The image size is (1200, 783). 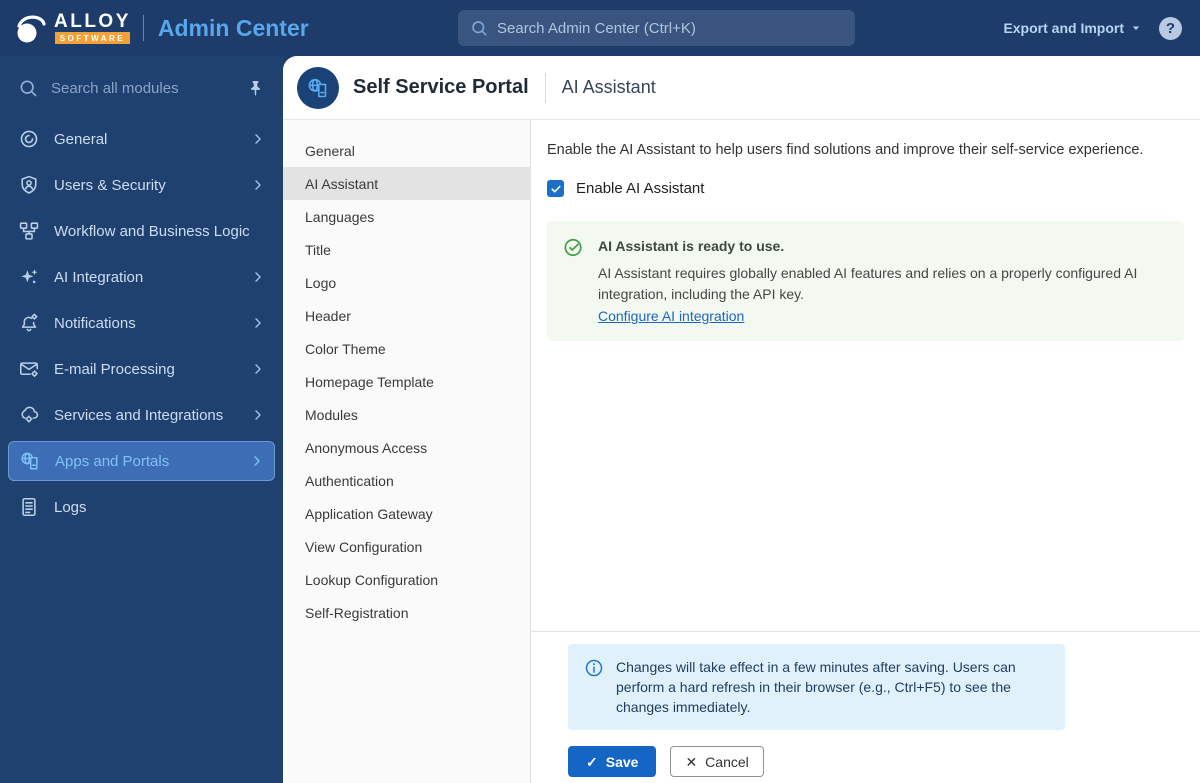 What do you see at coordinates (110, 185) in the screenshot?
I see `sidebar-item-label: Users & Security` at bounding box center [110, 185].